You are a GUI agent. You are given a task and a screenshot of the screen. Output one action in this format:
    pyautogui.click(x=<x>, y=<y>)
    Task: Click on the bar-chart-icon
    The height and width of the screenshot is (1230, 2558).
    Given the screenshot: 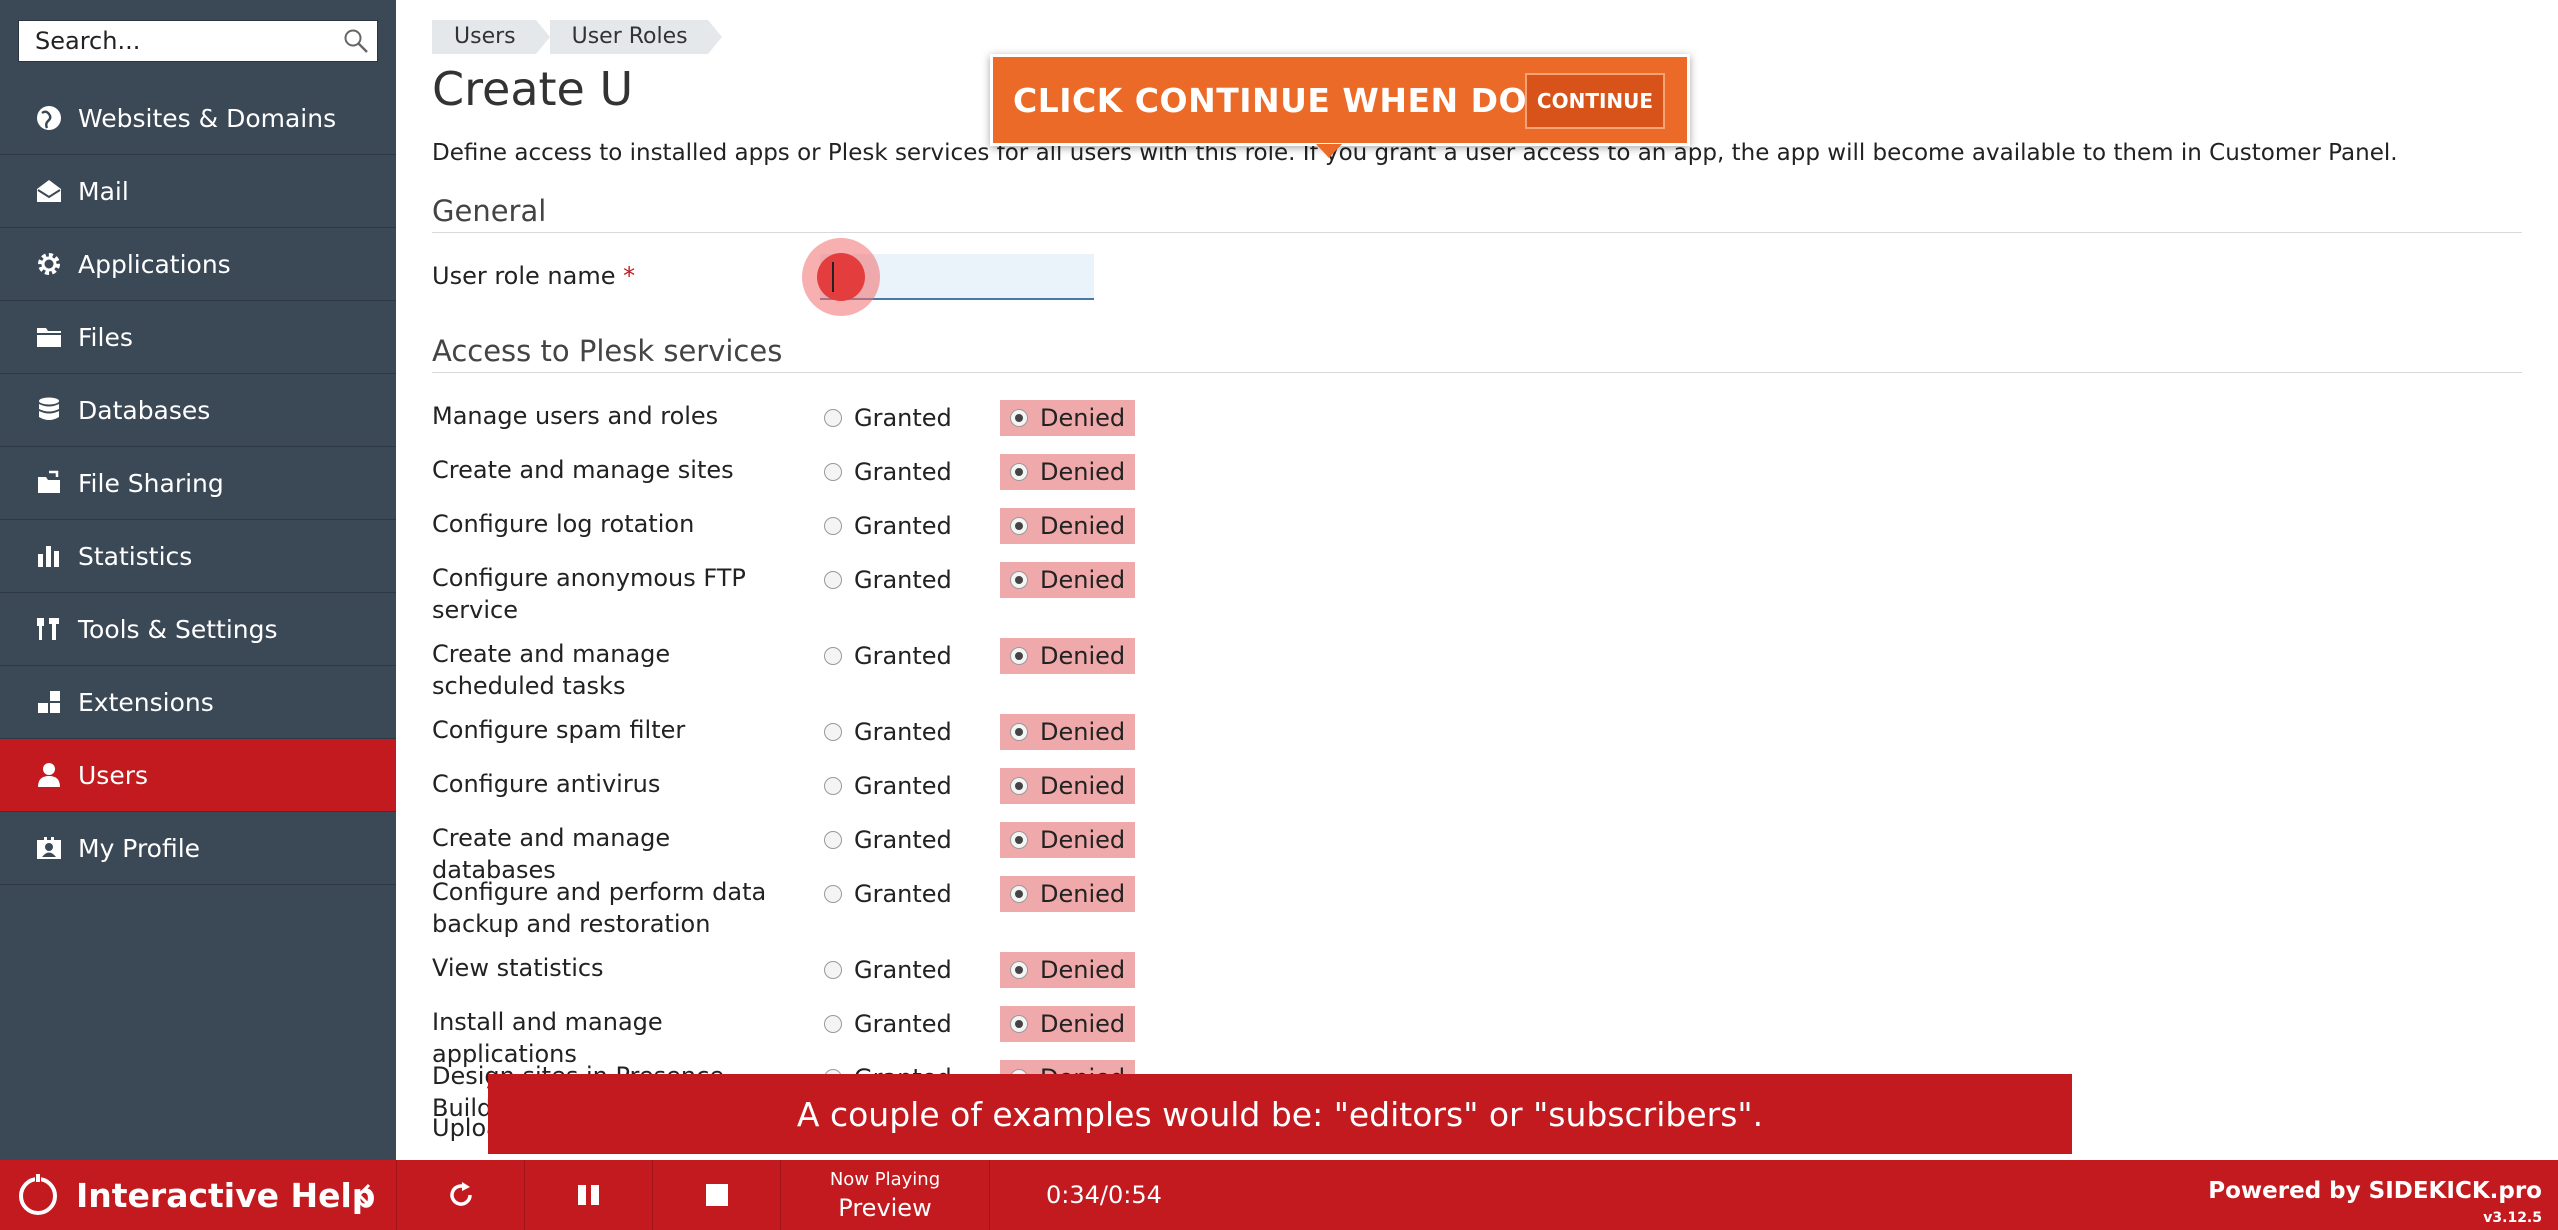 What is the action you would take?
    pyautogui.click(x=49, y=556)
    